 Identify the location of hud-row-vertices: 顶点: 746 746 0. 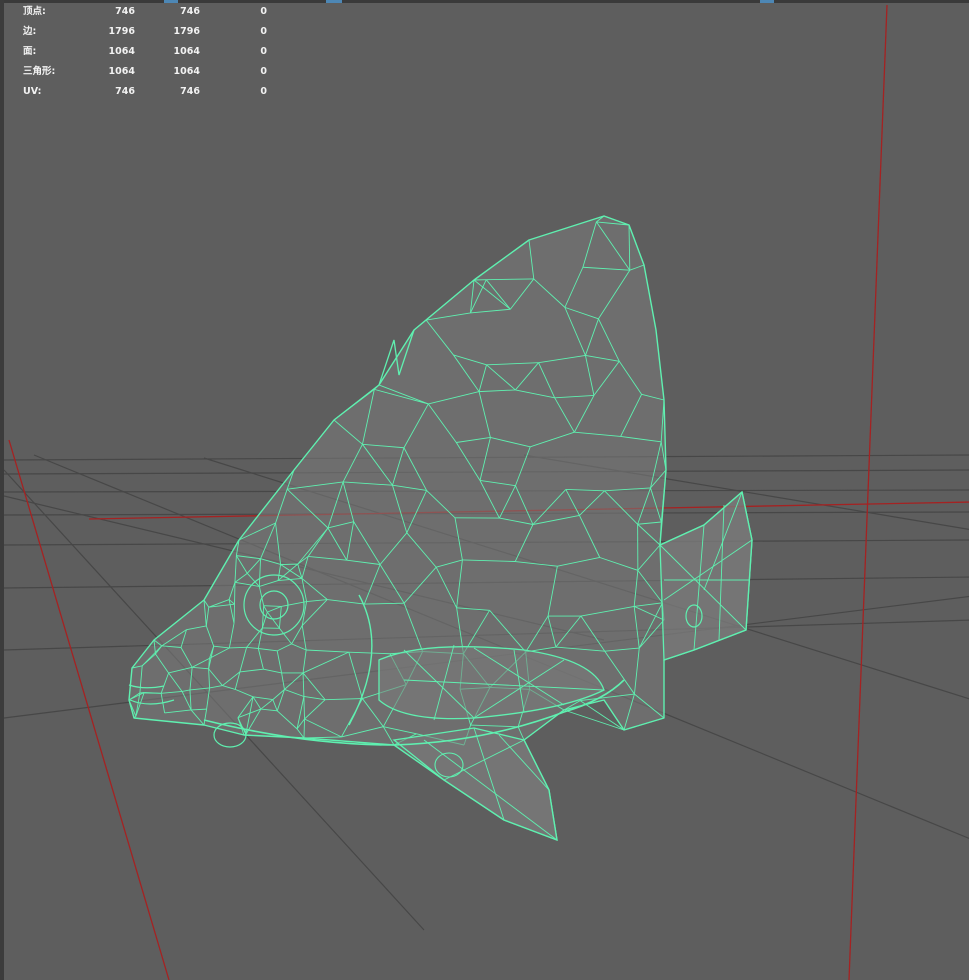
(148, 12).